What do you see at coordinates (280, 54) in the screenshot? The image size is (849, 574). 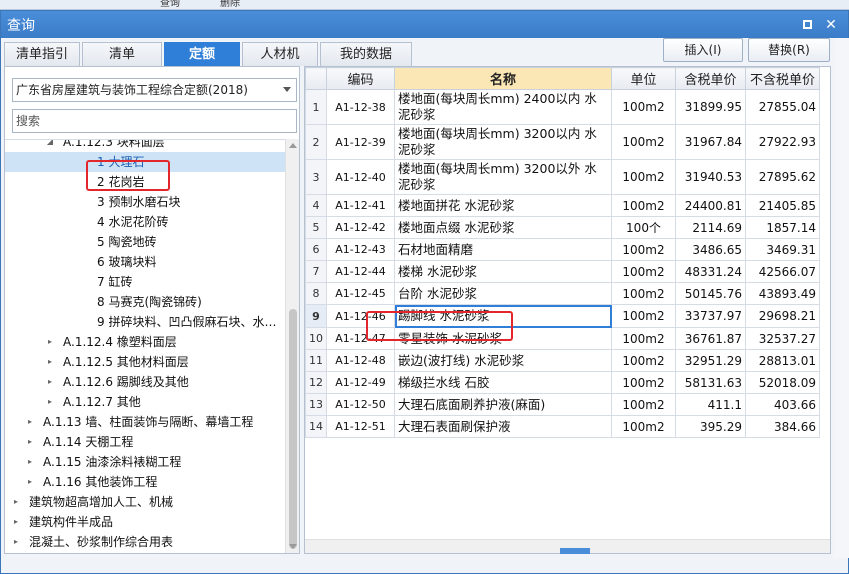 I see `tab-labor-material: 人材机` at bounding box center [280, 54].